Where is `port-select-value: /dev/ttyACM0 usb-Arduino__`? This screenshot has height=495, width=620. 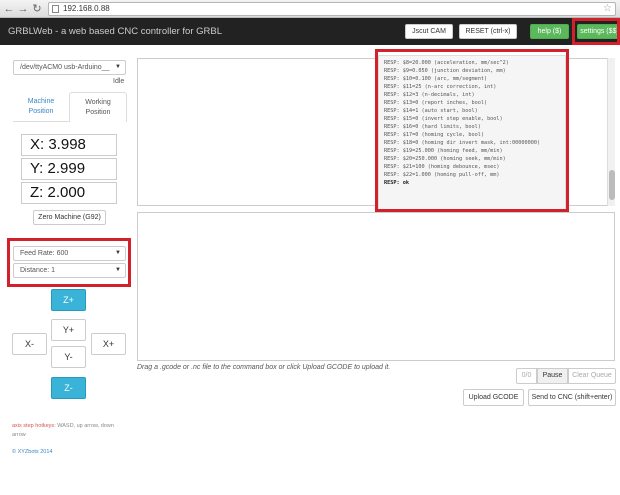 port-select-value: /dev/ttyACM0 usb-Arduino__ is located at coordinates (65, 67).